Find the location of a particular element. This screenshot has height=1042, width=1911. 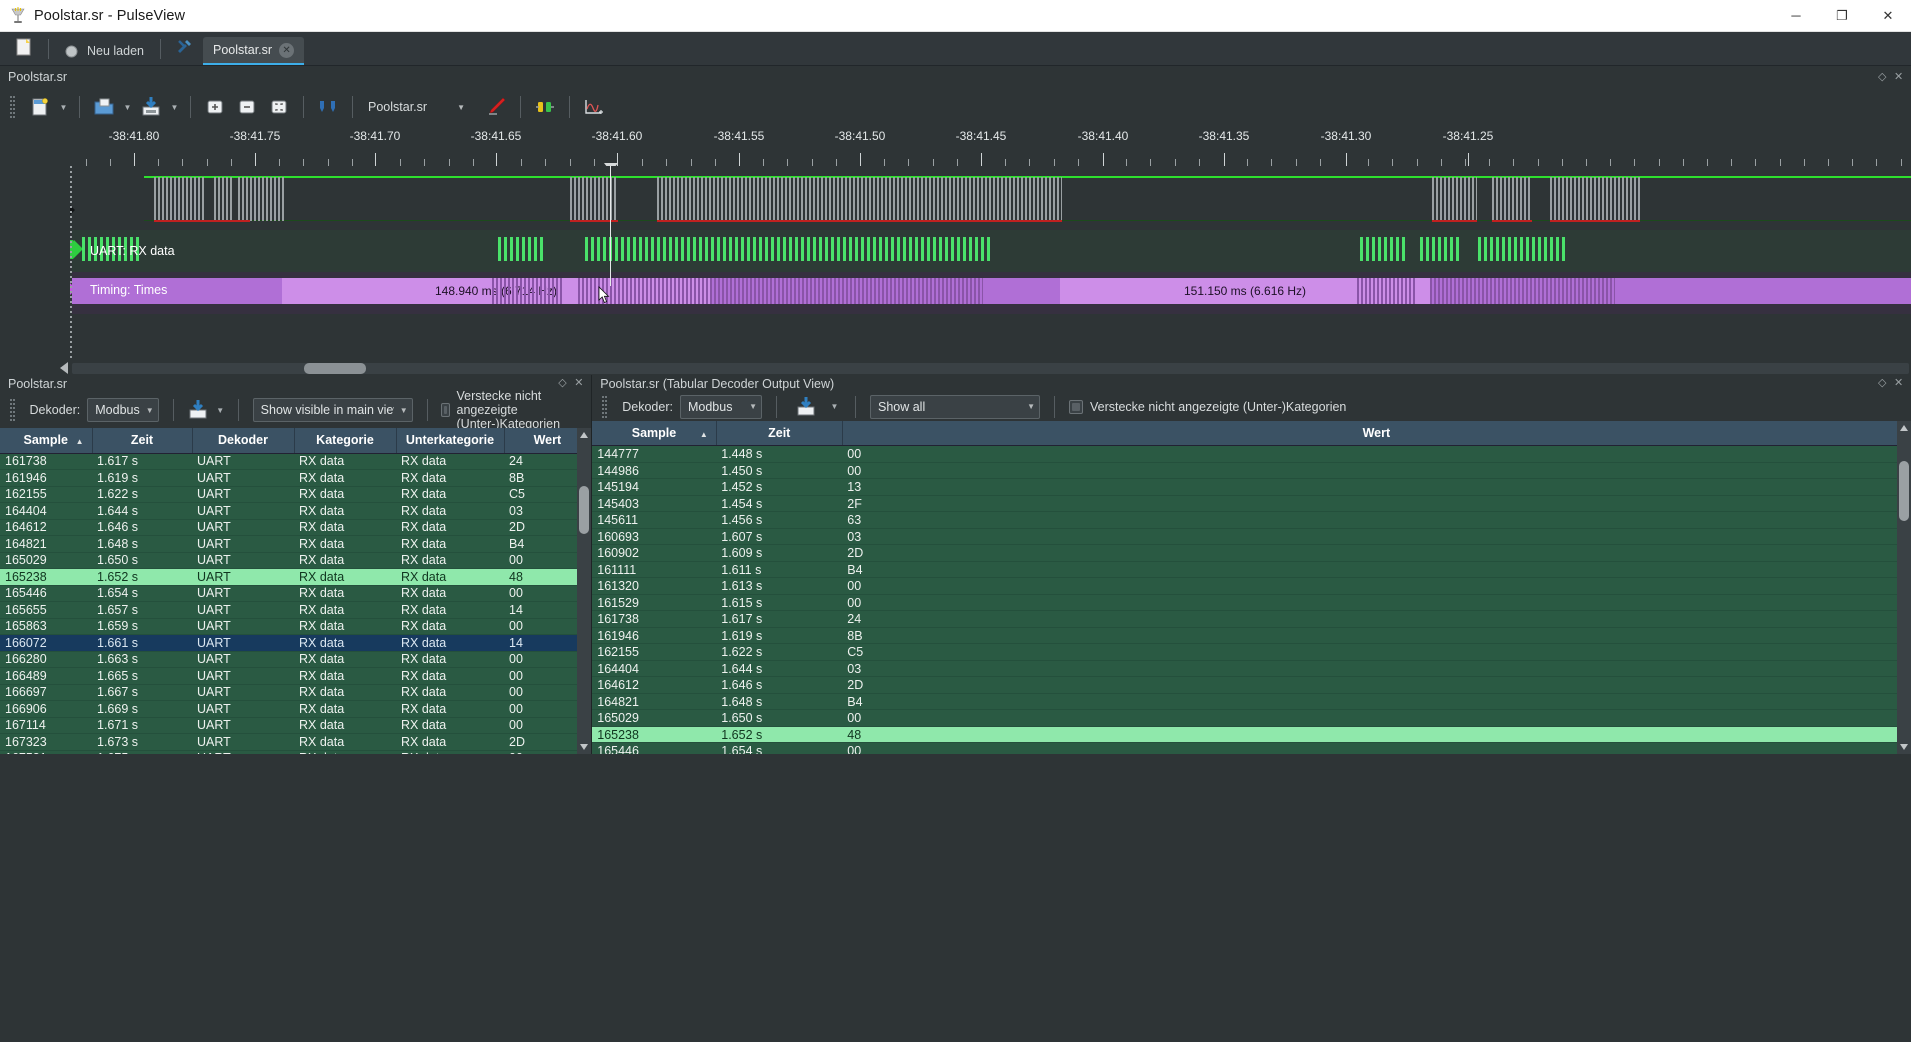

table-row: 165238 1.652 s 48 is located at coordinates (1251, 735).